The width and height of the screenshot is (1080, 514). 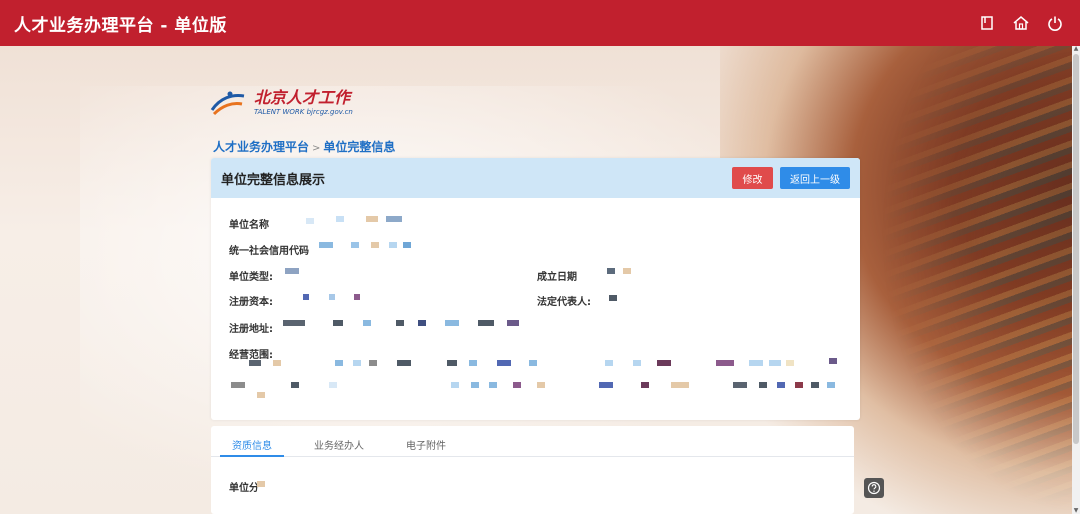 I want to click on vertical-scrollbar: ▲ ▼, so click(x=1076, y=280).